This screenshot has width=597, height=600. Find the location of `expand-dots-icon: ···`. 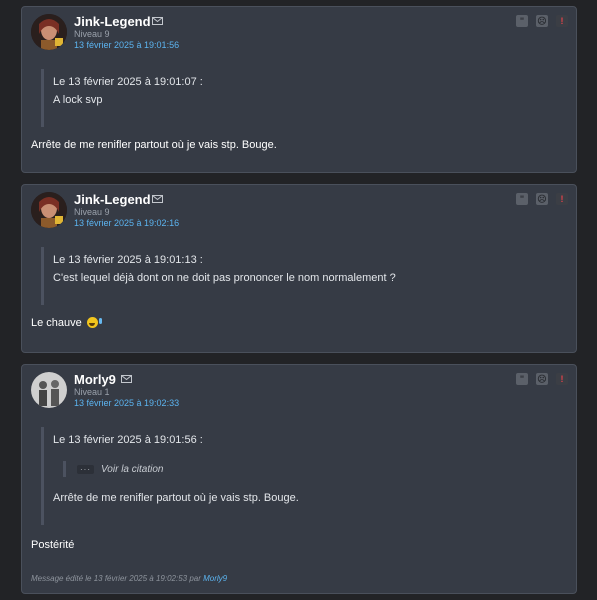

expand-dots-icon: ··· is located at coordinates (85, 469).